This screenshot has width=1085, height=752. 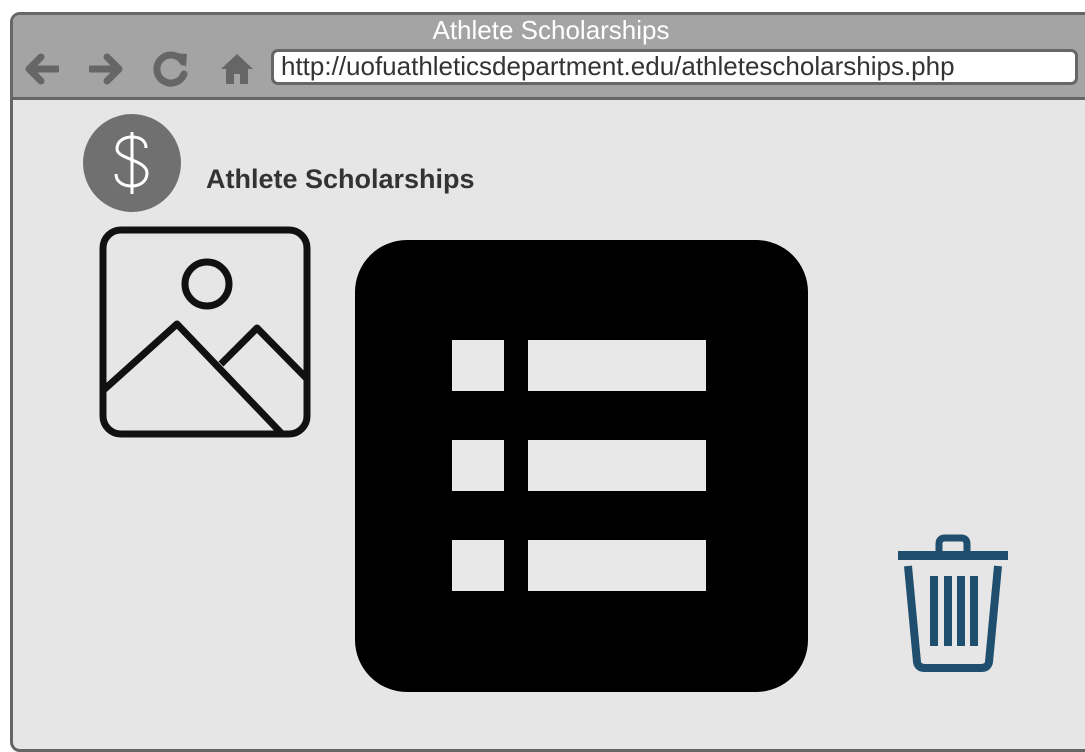 What do you see at coordinates (237, 69) in the screenshot?
I see `home-icon` at bounding box center [237, 69].